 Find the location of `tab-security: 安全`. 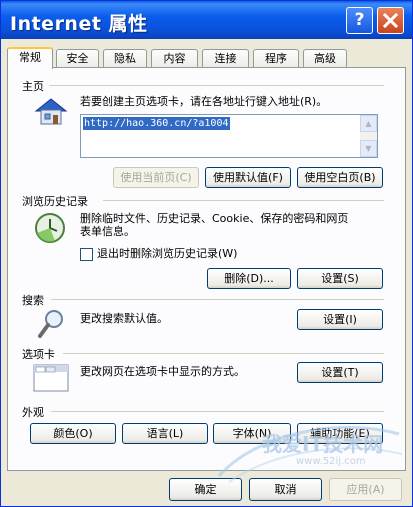

tab-security: 安全 is located at coordinates (77, 58).